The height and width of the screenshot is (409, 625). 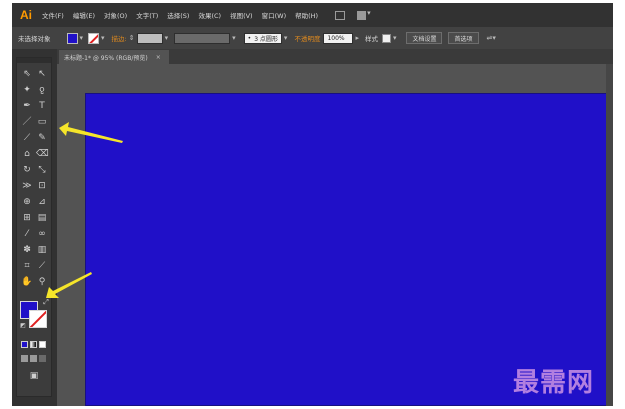 What do you see at coordinates (42, 122) in the screenshot?
I see `rectangle-tool-icon: ▭` at bounding box center [42, 122].